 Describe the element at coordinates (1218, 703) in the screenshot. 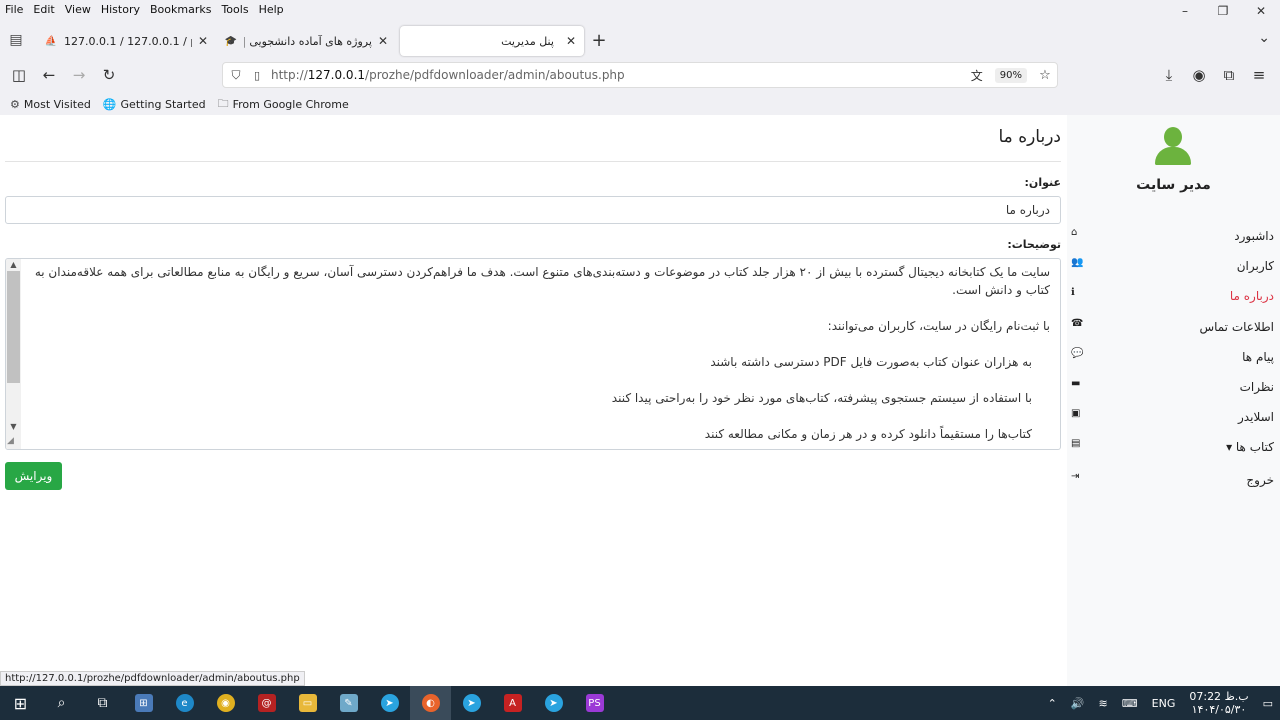

I see `clock: 07:22 ب.ظ ۱۴۰۴/۰۵/۳۰` at that location.